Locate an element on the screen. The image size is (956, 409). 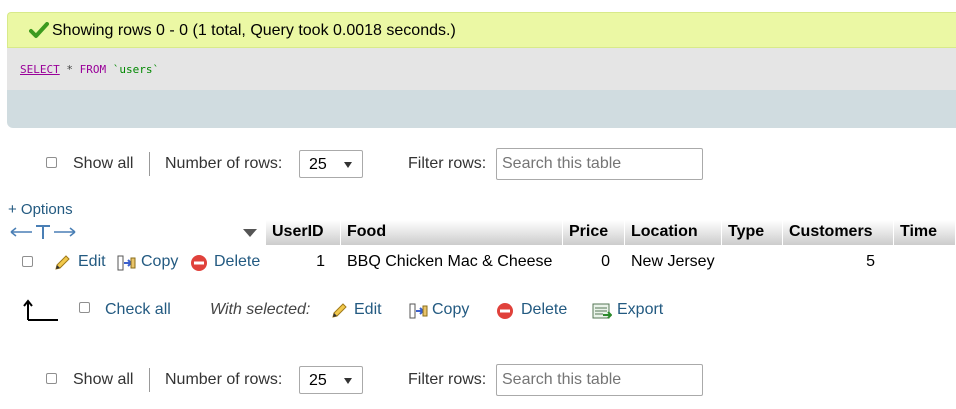
cell-price: 0 is located at coordinates (605, 261).